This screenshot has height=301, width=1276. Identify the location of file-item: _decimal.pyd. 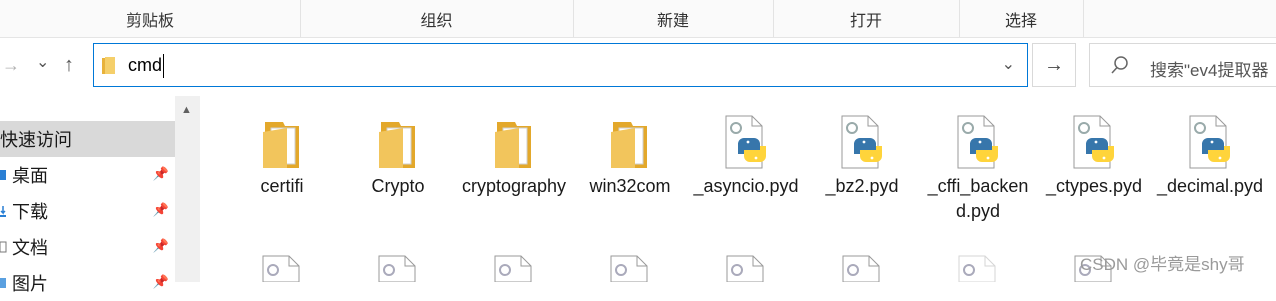
(1210, 153).